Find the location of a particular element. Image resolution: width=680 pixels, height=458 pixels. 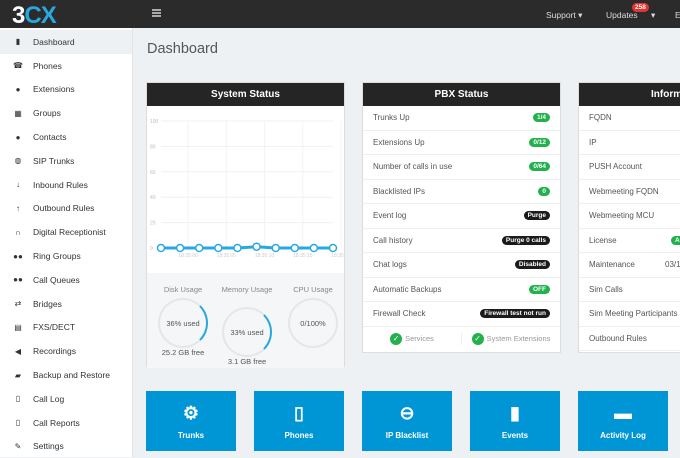

sidebar-item-digital-receptionist: ∩ Digital Receptionist is located at coordinates (66, 232).